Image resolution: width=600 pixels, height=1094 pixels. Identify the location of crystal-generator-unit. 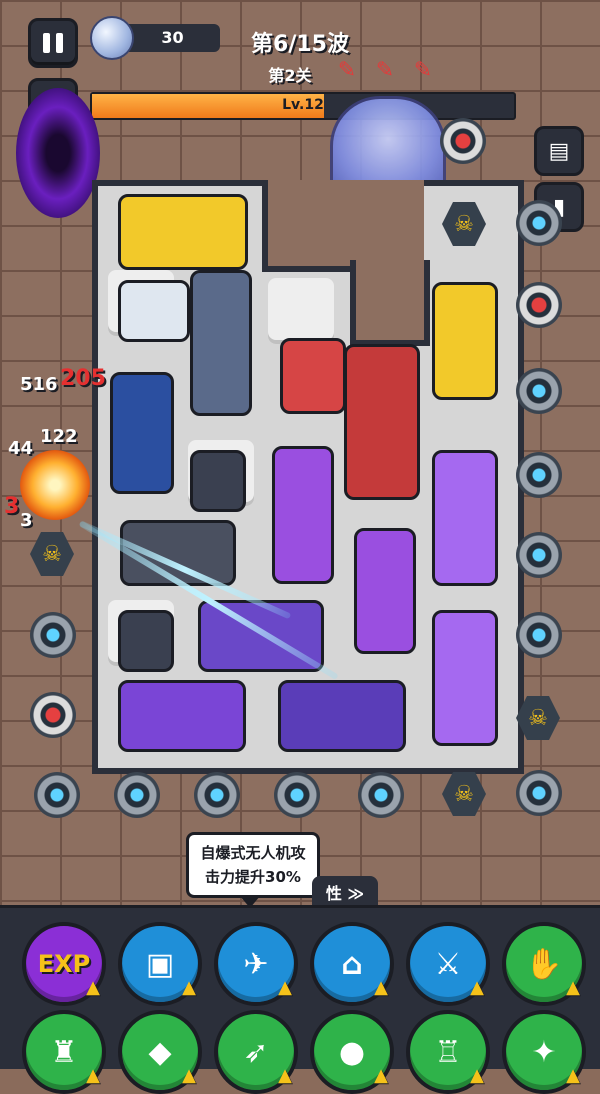
(182, 716).